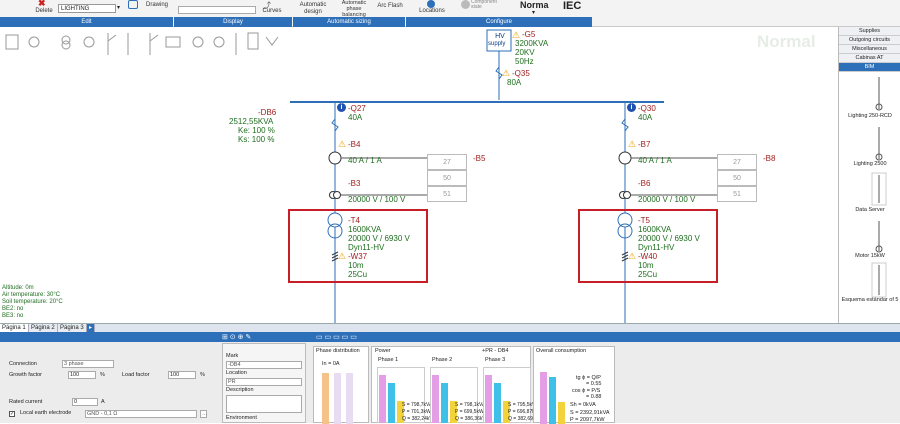  I want to click on db6-ks: Ks: 100 %, so click(256, 139).